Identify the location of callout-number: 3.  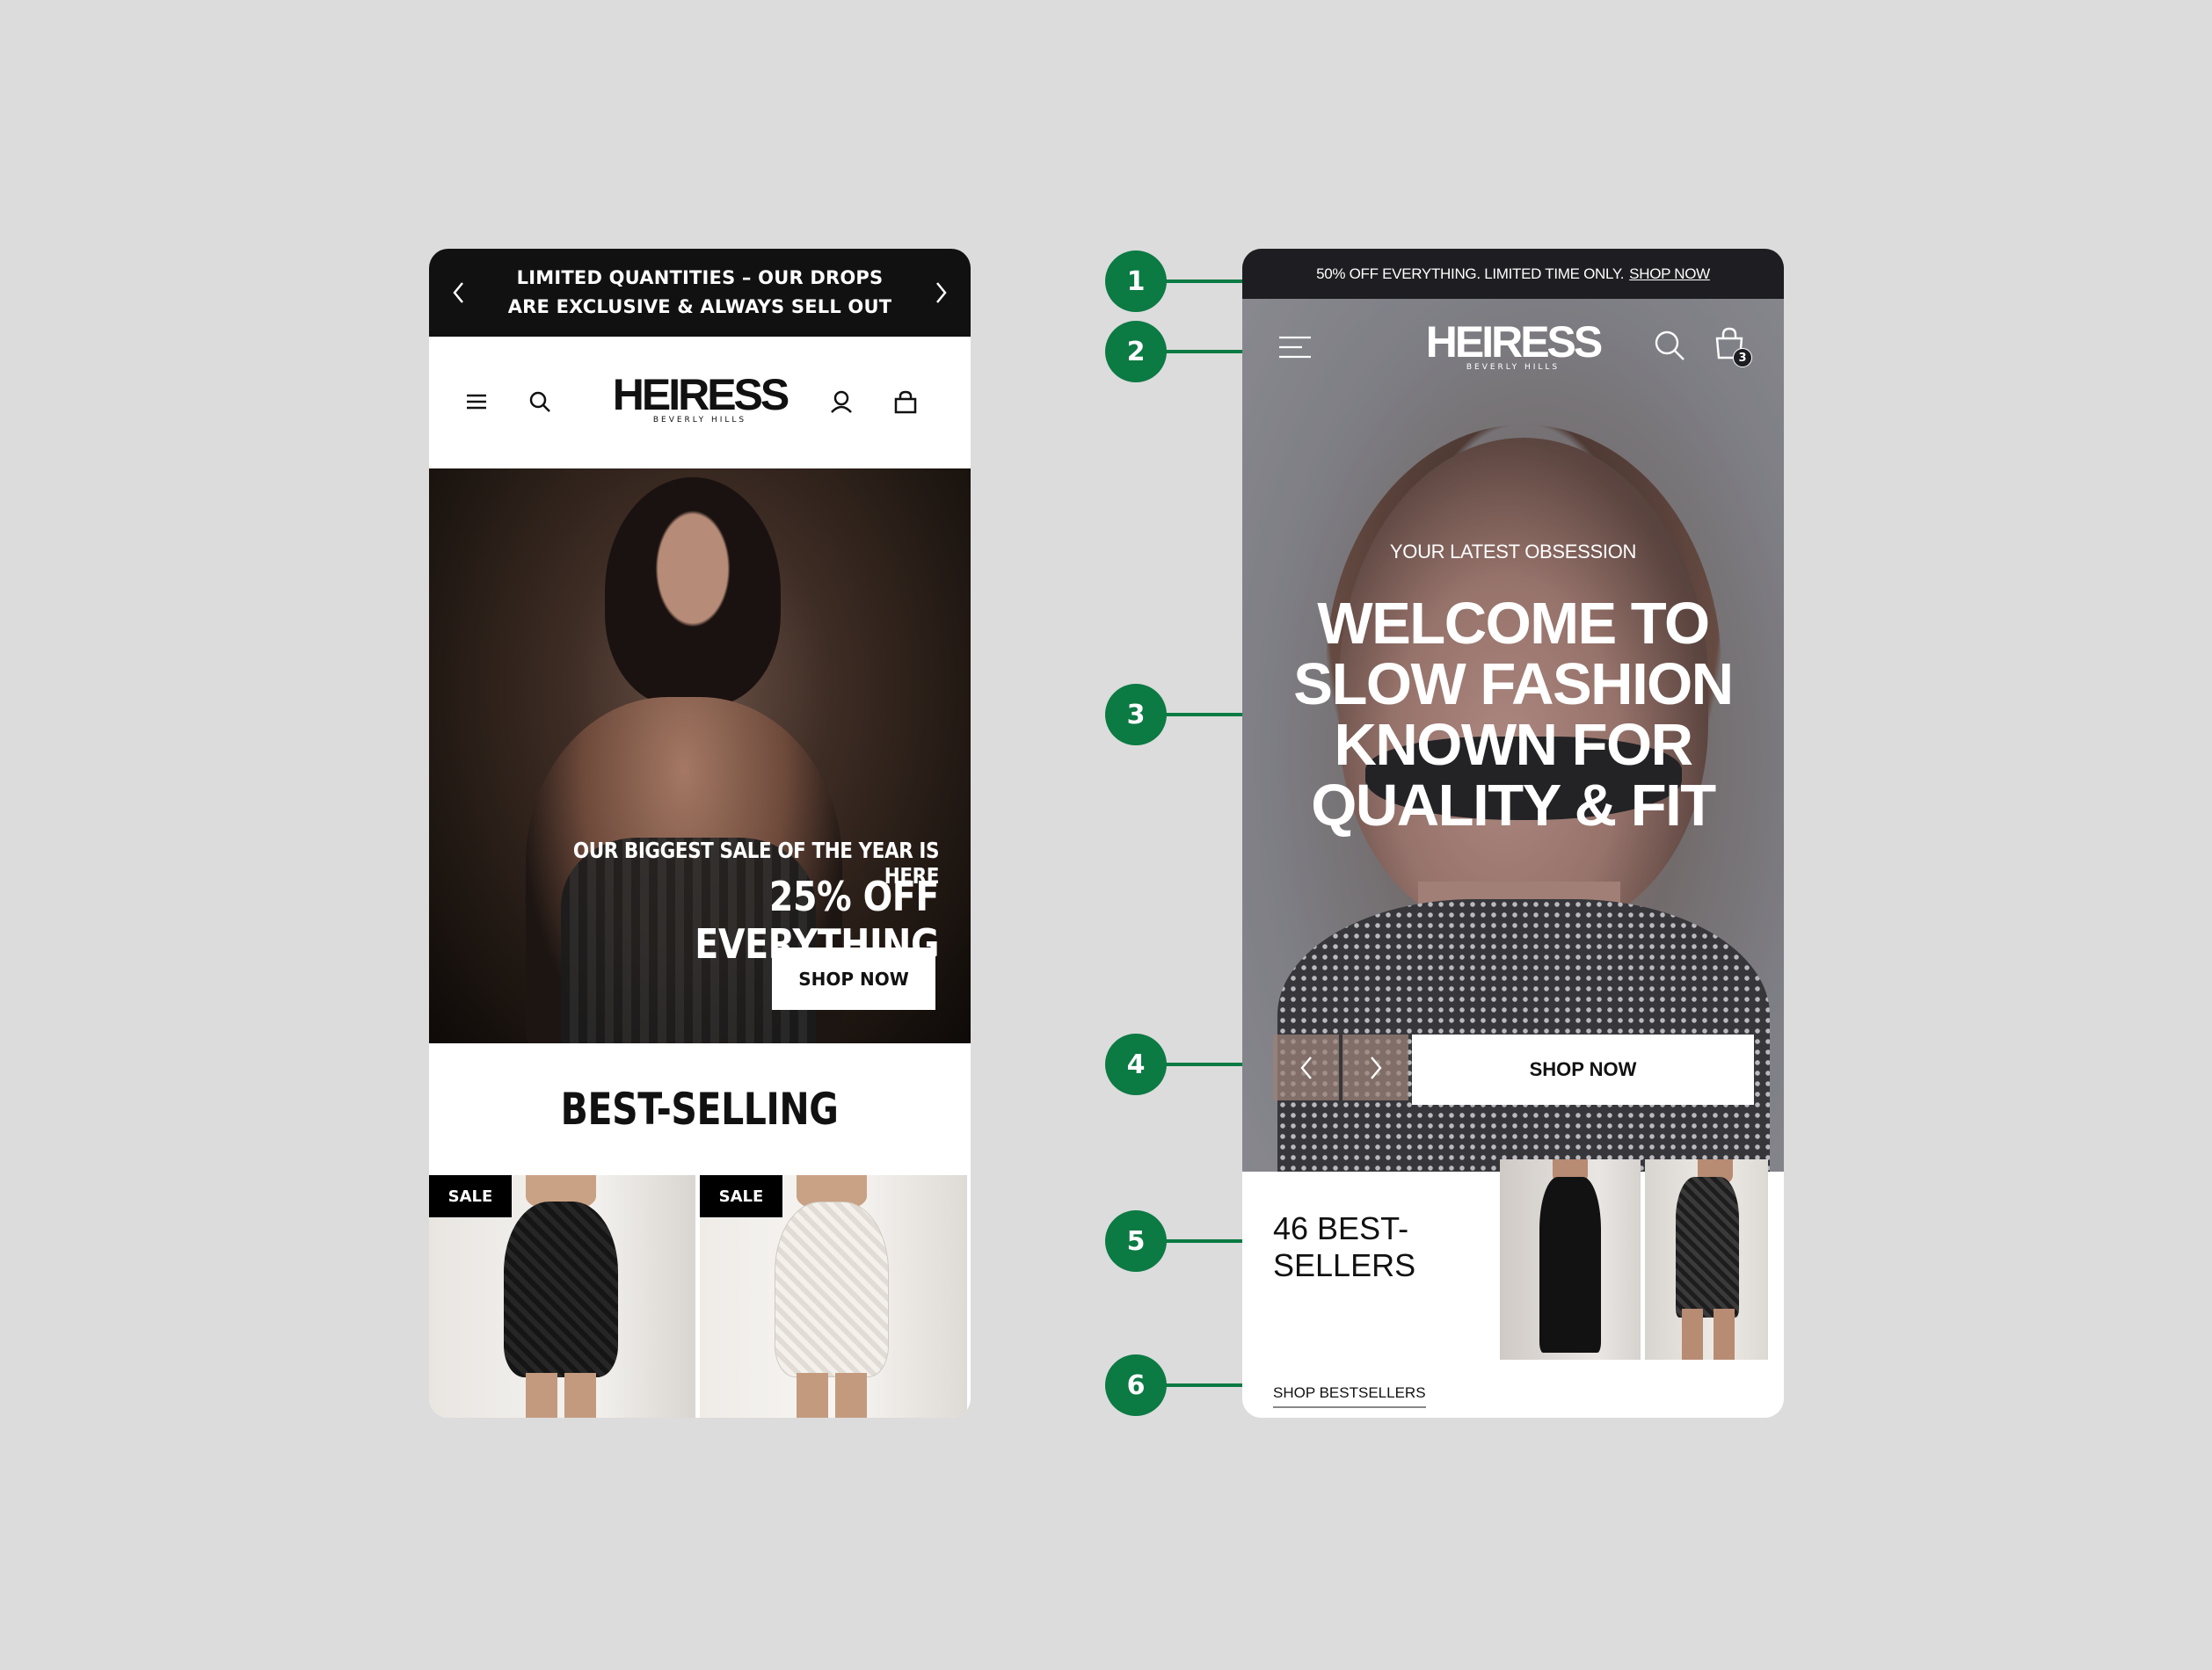
(1136, 714).